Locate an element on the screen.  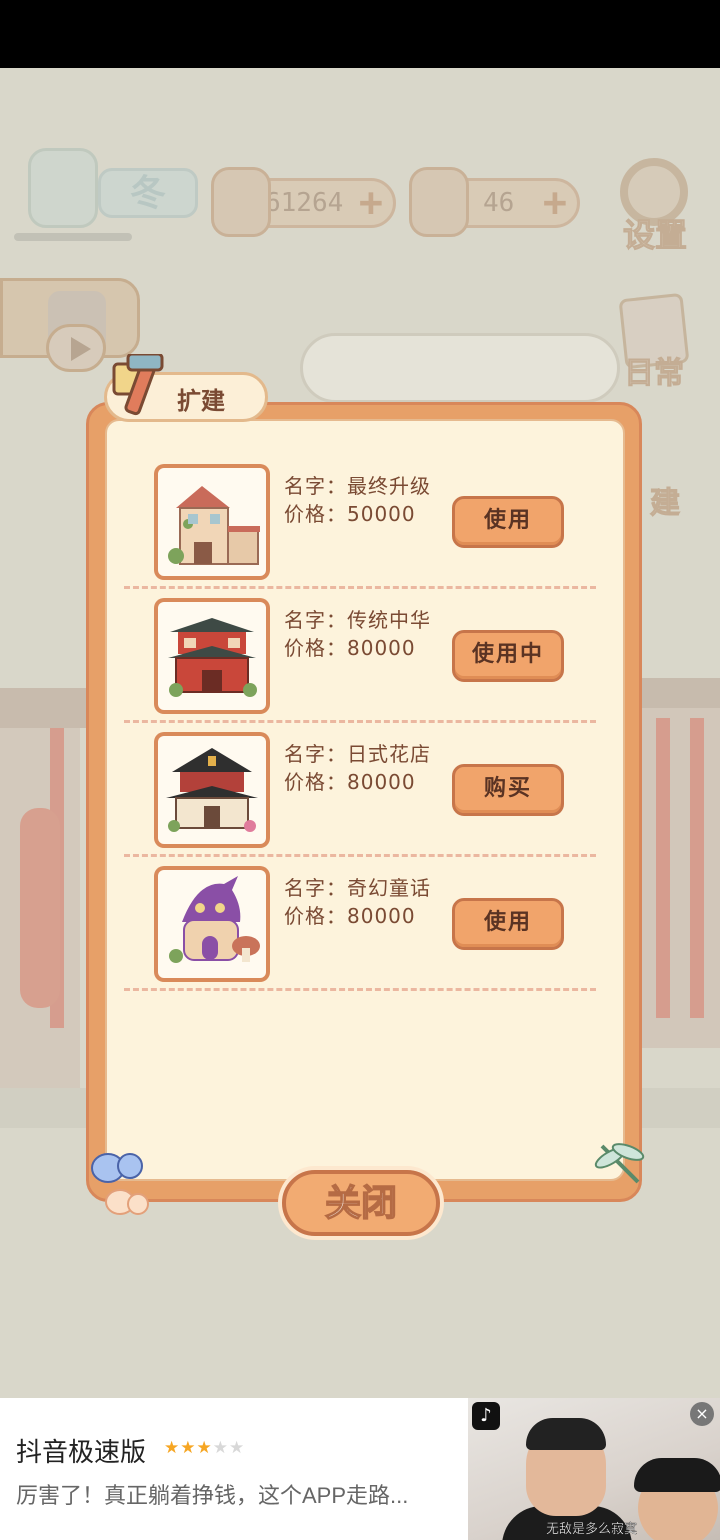
season-progress is located at coordinates (73, 237).